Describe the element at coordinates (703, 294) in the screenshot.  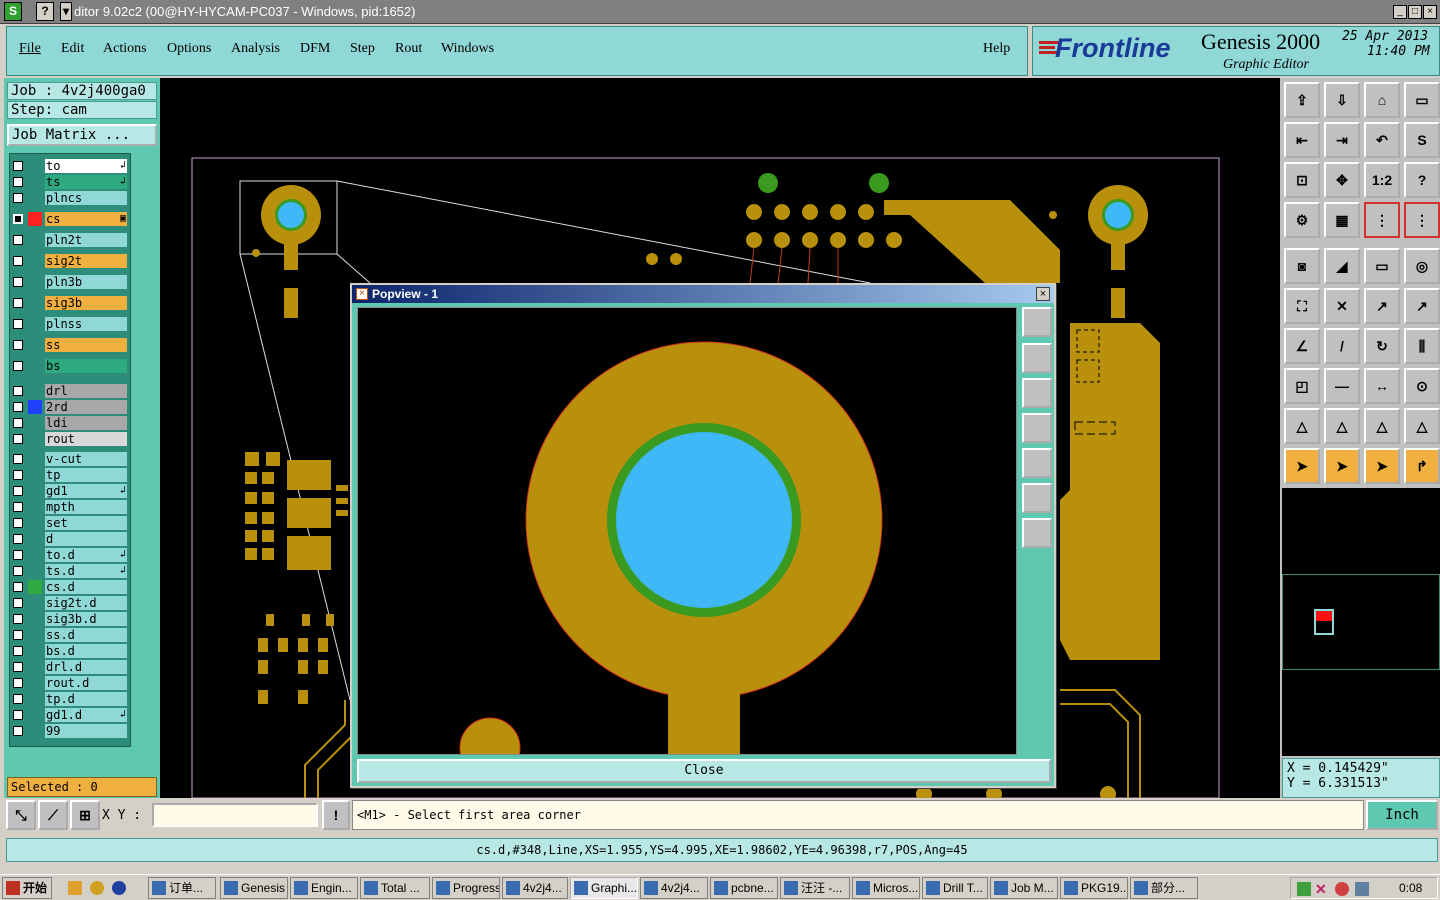
I see `popview-title: Popview - 1` at that location.